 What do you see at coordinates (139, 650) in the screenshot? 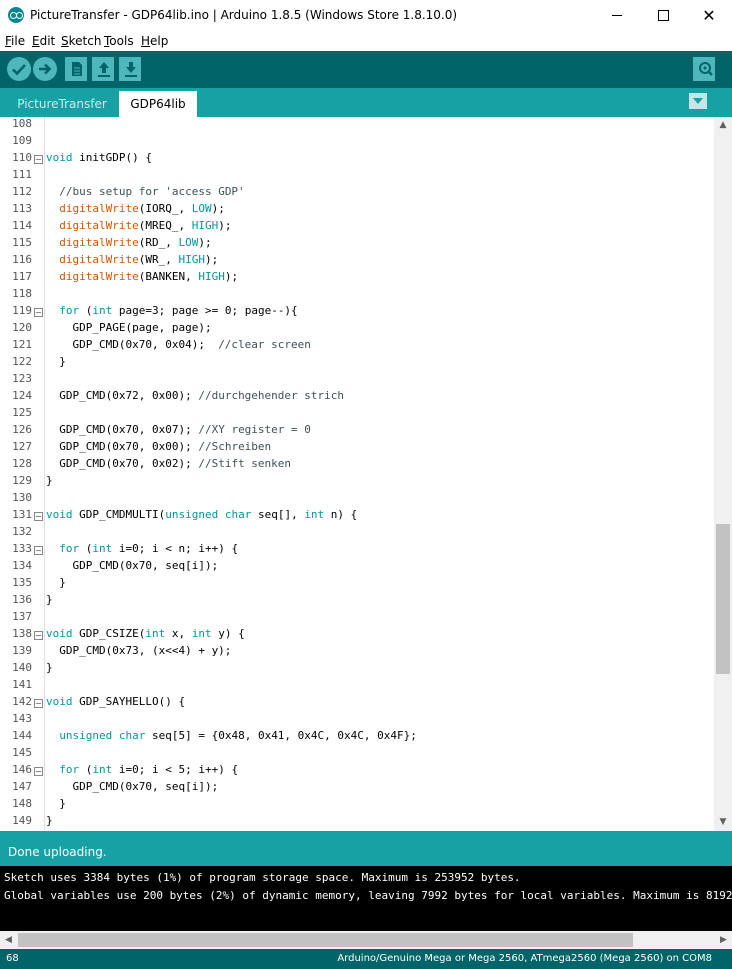
I see `code-line: GDP_CMD(0x73, (x<<4) + y);` at bounding box center [139, 650].